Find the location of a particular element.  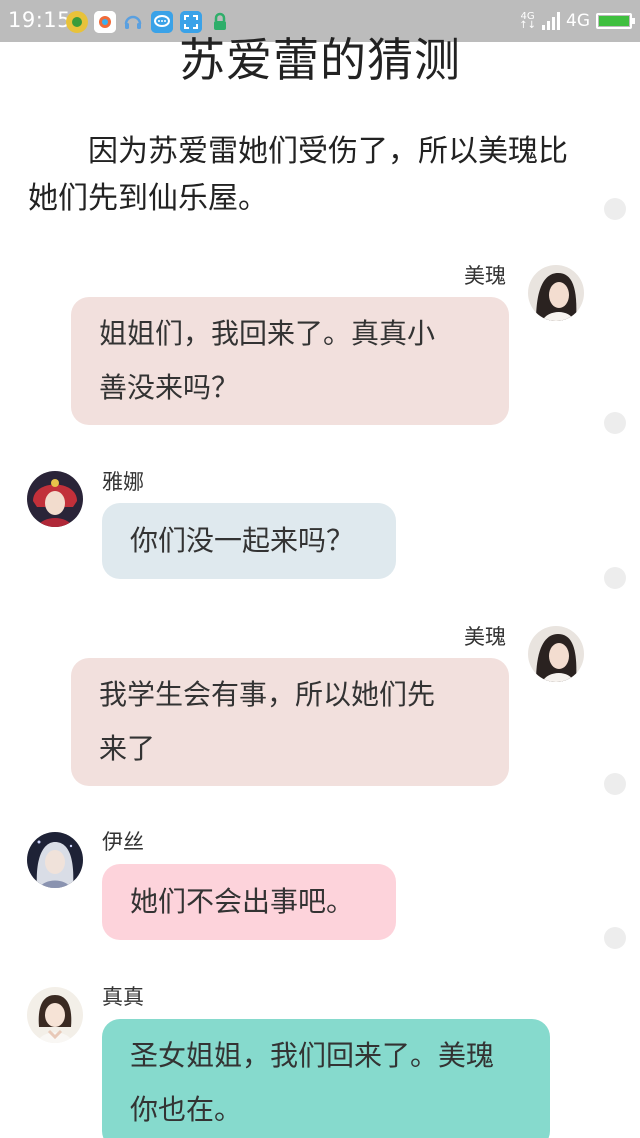

page-title: 苏爱蕾的猜测 is located at coordinates (320, 60).